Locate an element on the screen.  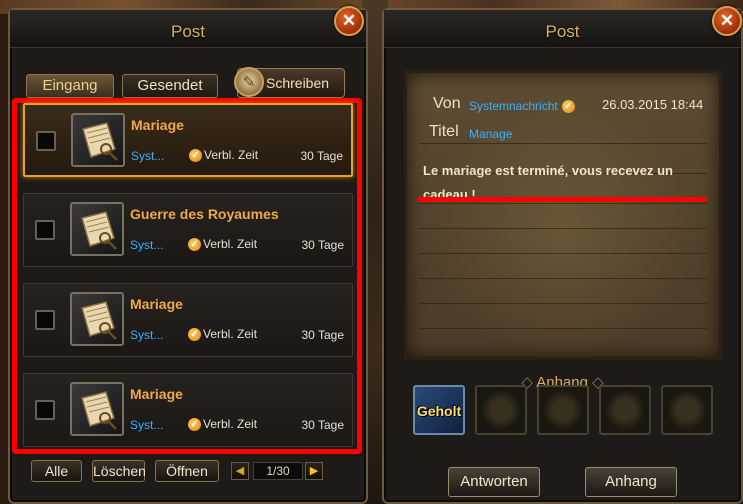
mail-date: 26.03.2015 18:44 is located at coordinates (653, 104).